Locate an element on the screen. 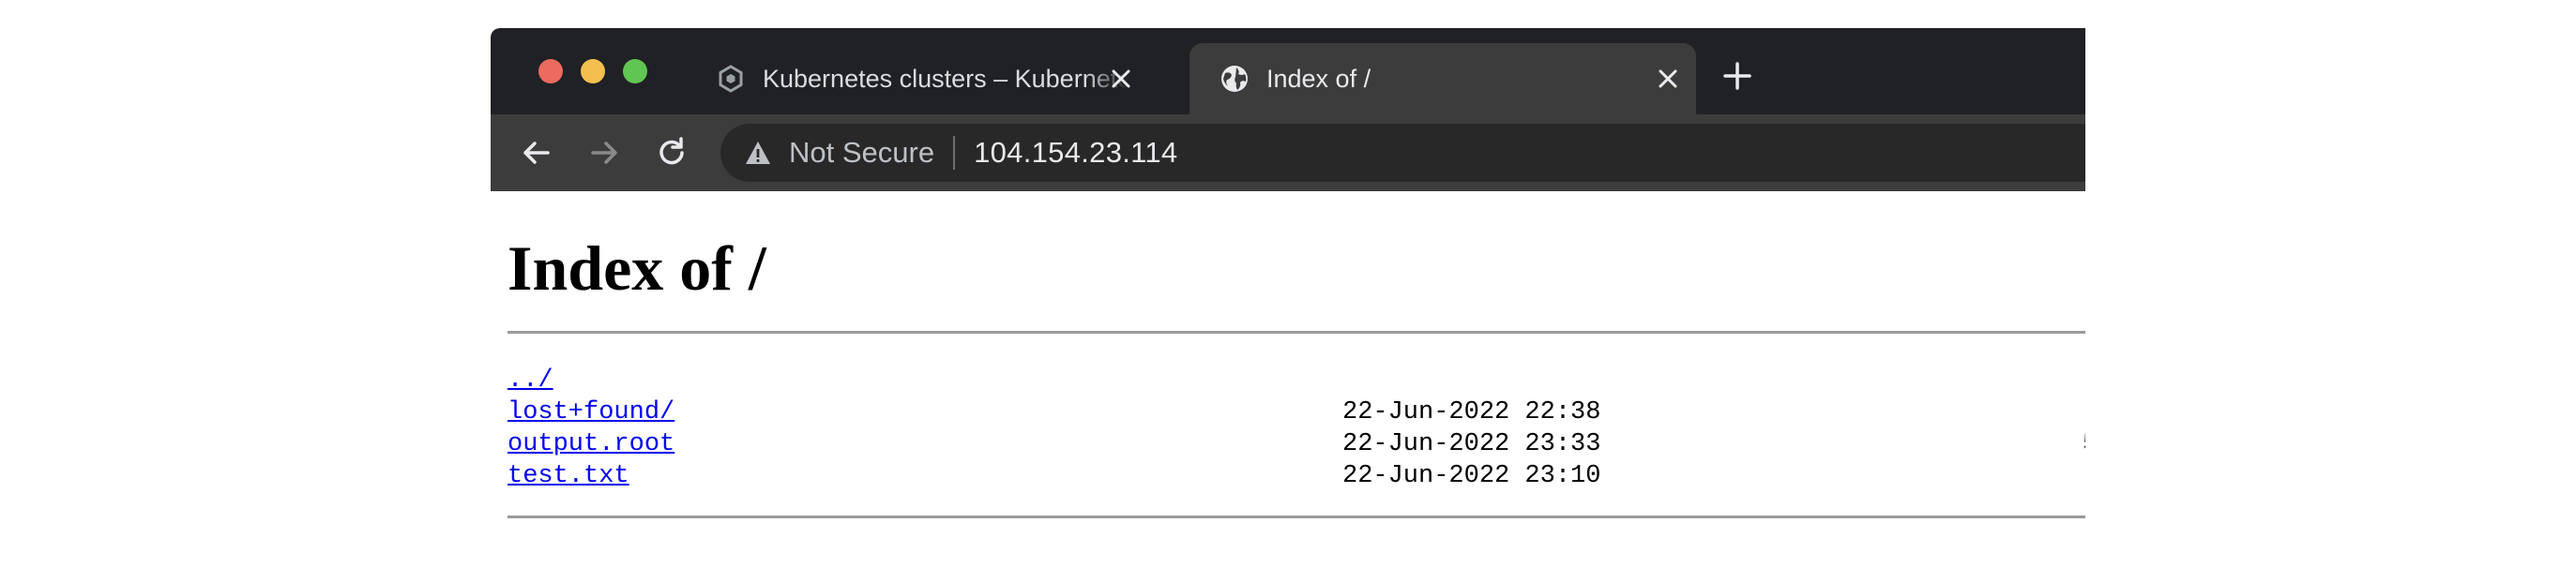 This screenshot has width=2576, height=583. file-link: test.txt is located at coordinates (568, 476).